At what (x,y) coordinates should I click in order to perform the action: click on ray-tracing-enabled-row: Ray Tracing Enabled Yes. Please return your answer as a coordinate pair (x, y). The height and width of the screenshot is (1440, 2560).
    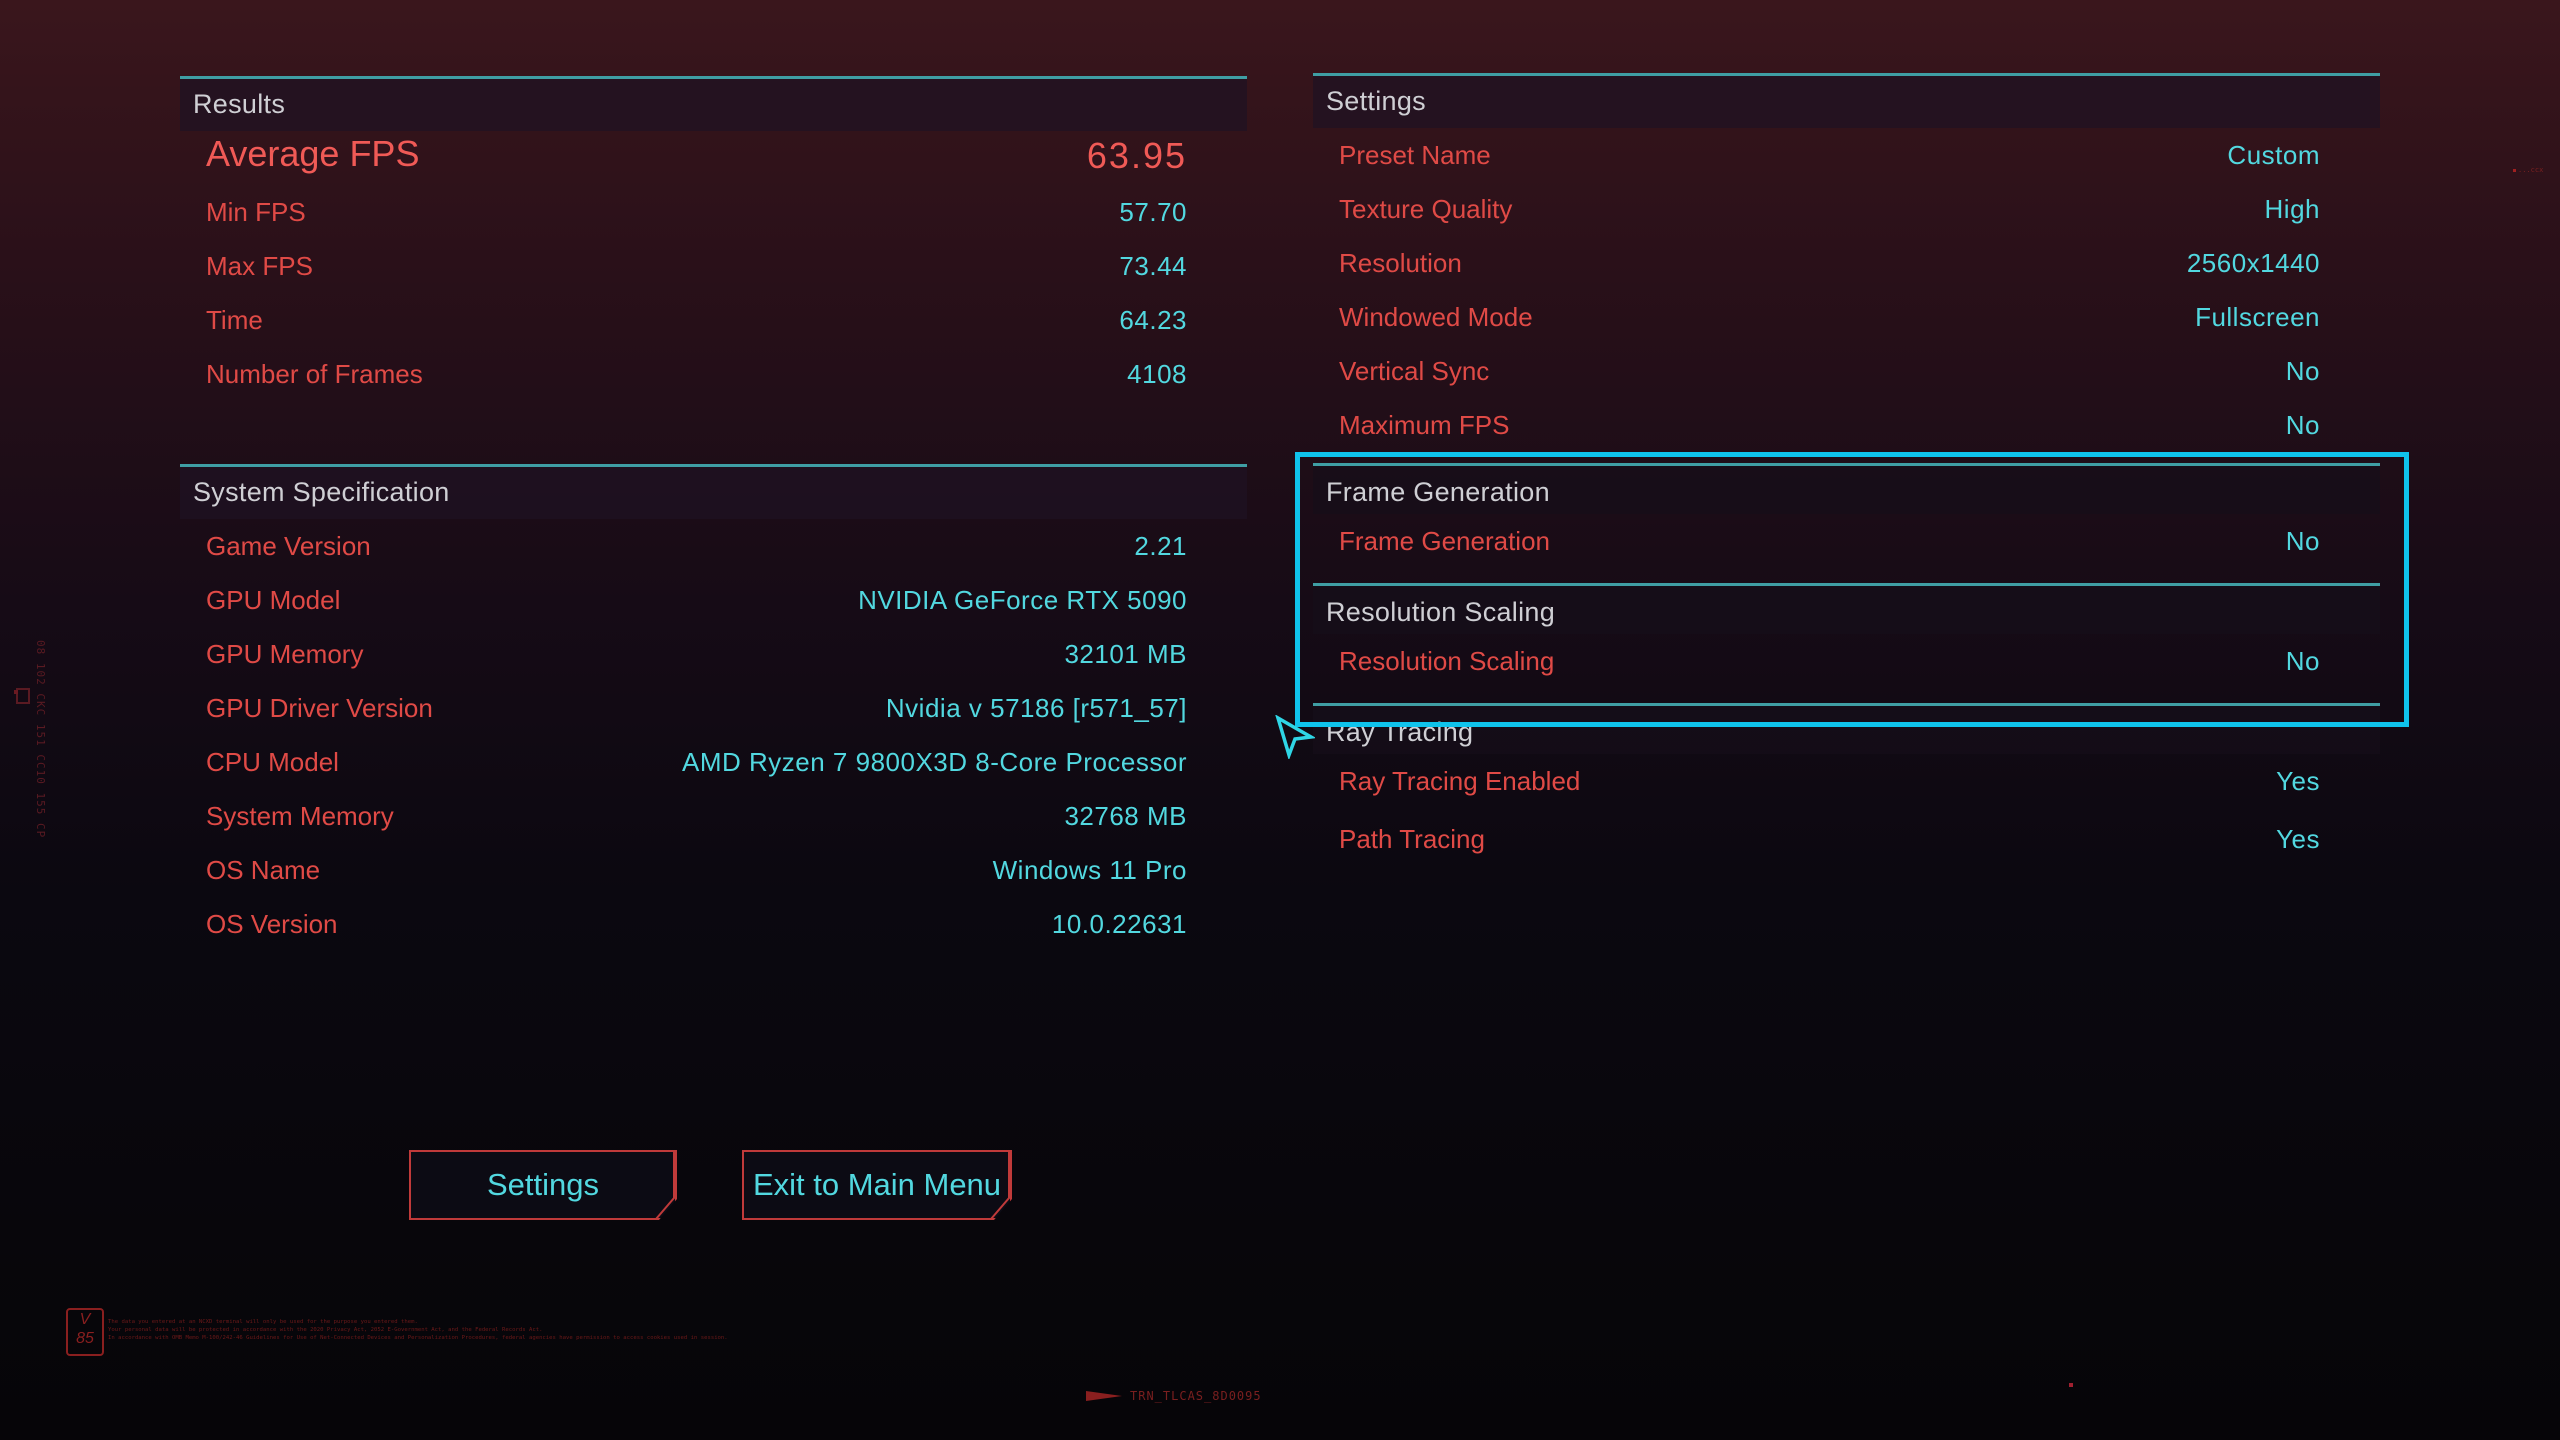
    Looking at the image, I should click on (1846, 783).